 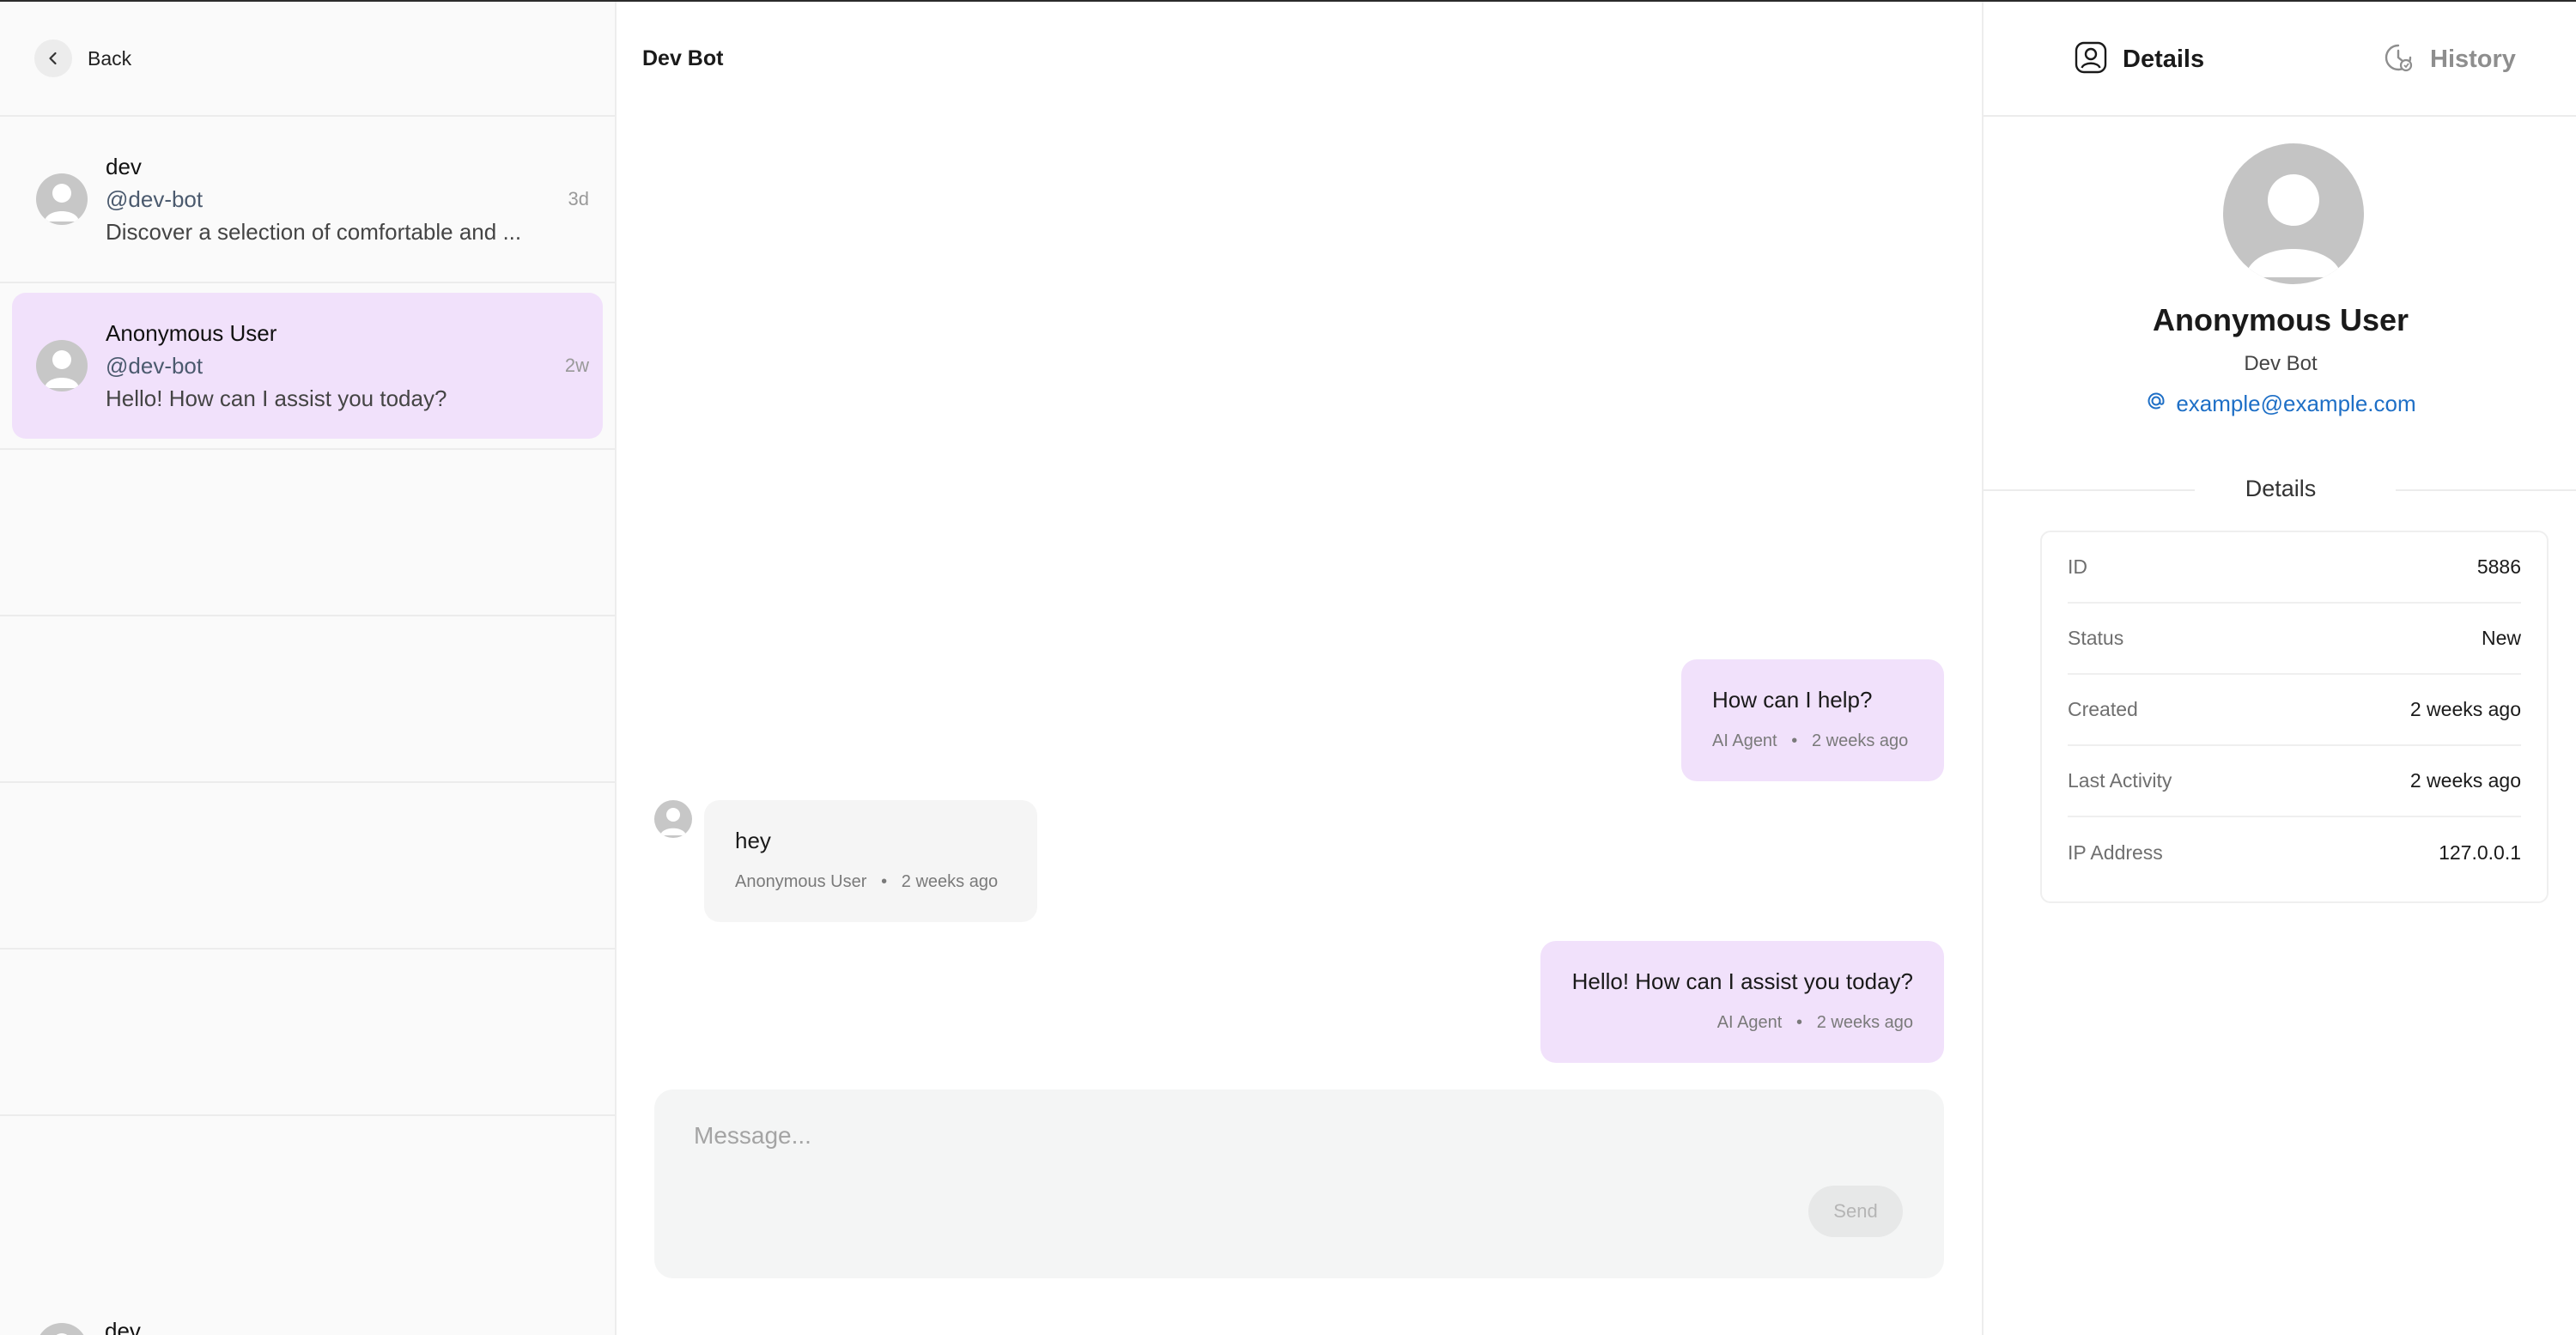 What do you see at coordinates (191, 333) in the screenshot?
I see `conversation-name: Anonymous User` at bounding box center [191, 333].